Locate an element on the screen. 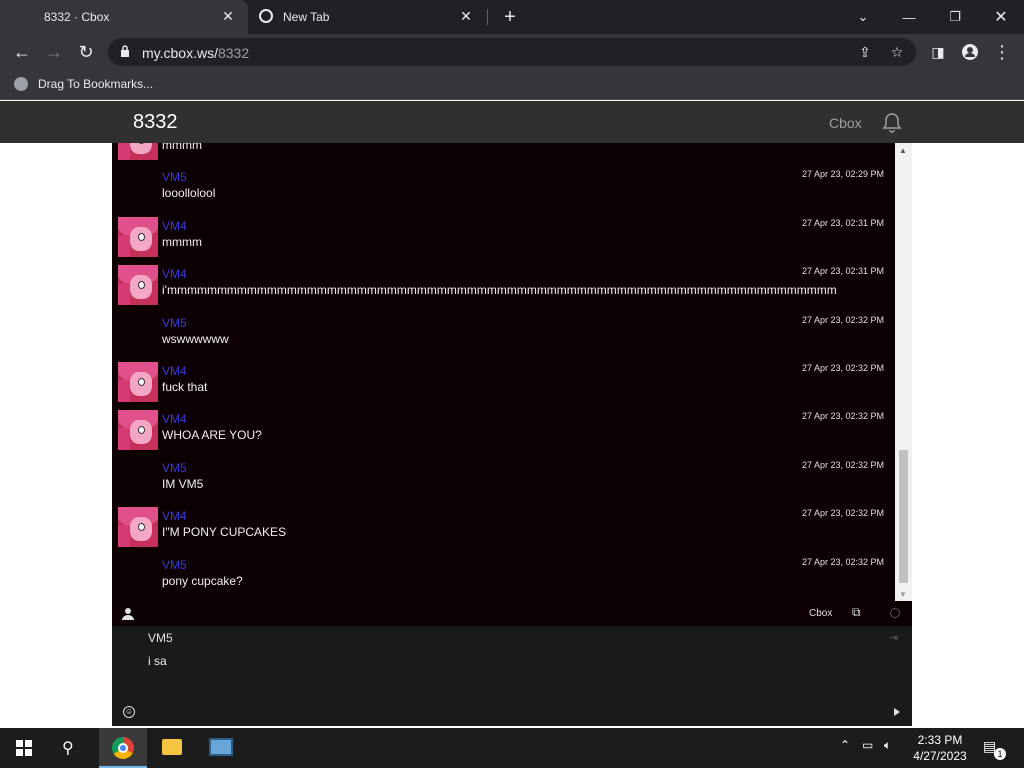  chevron-up-icon: ⌃ is located at coordinates (845, 745).